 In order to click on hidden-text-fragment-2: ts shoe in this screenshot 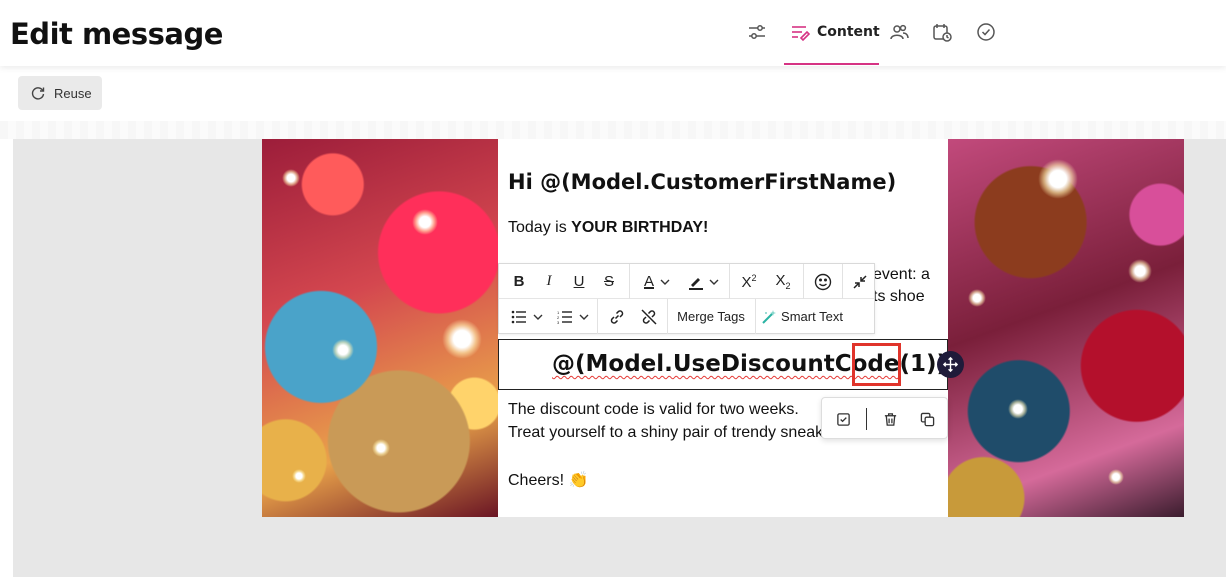, I will do `click(899, 296)`.